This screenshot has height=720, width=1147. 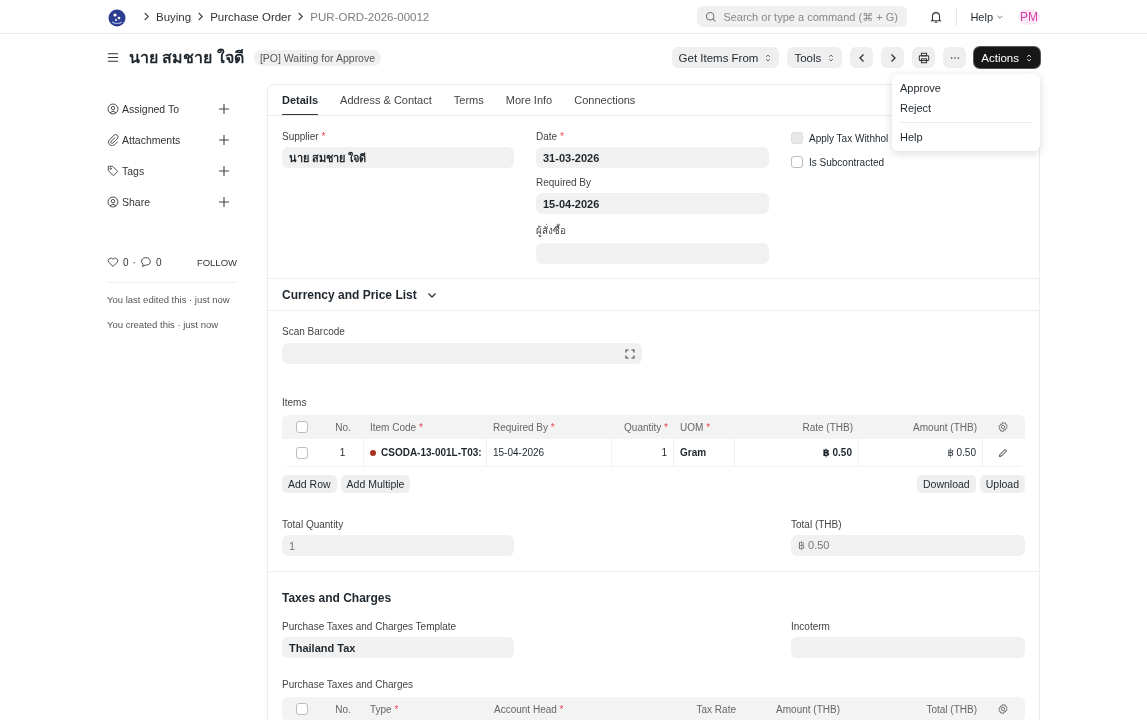 I want to click on column-header: Quantity *, so click(x=646, y=427).